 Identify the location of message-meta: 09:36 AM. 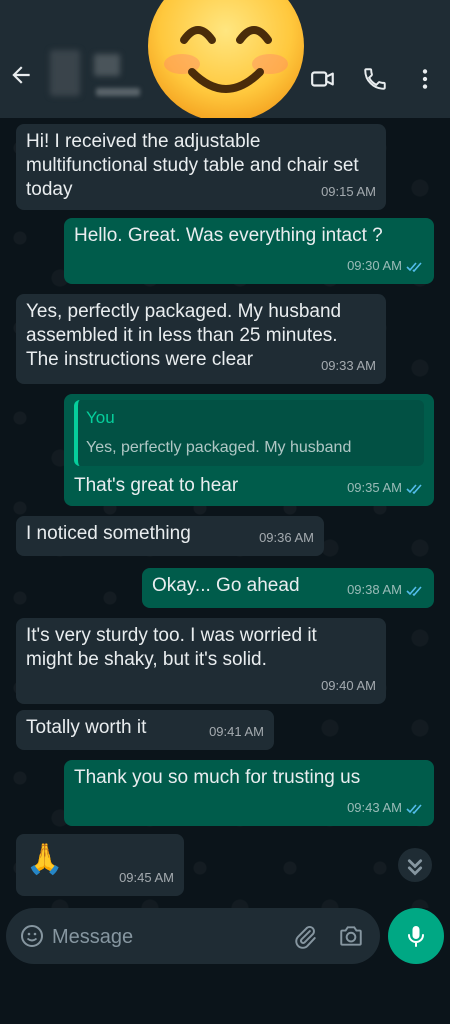
(286, 538).